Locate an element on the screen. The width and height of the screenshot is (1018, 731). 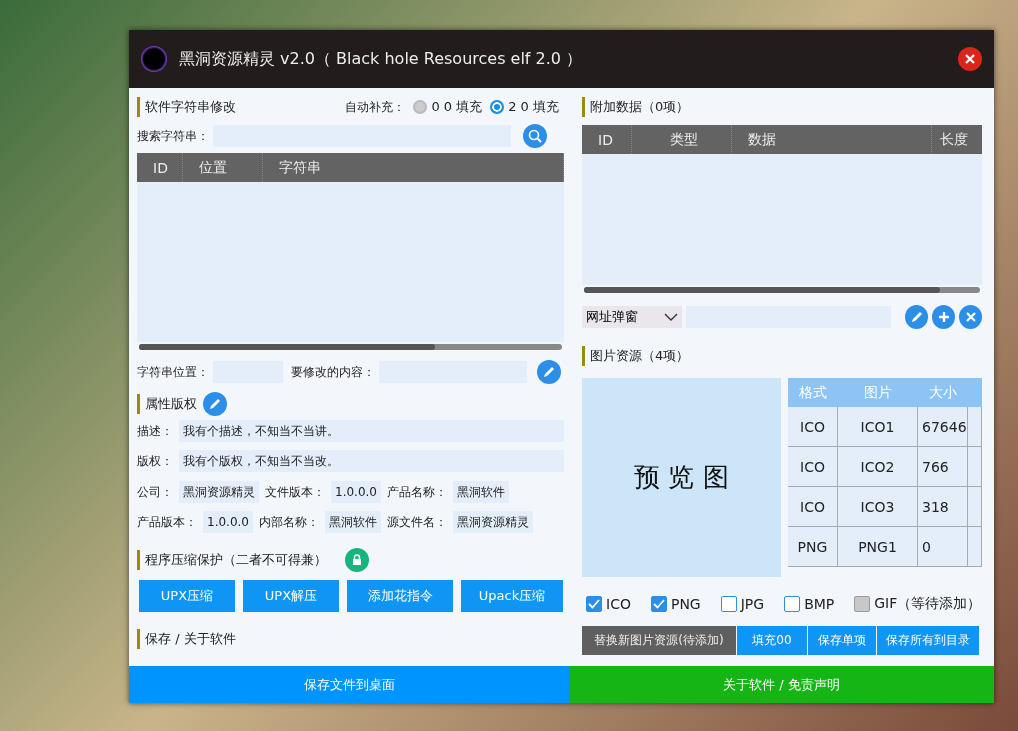
add-button is located at coordinates (943, 317).